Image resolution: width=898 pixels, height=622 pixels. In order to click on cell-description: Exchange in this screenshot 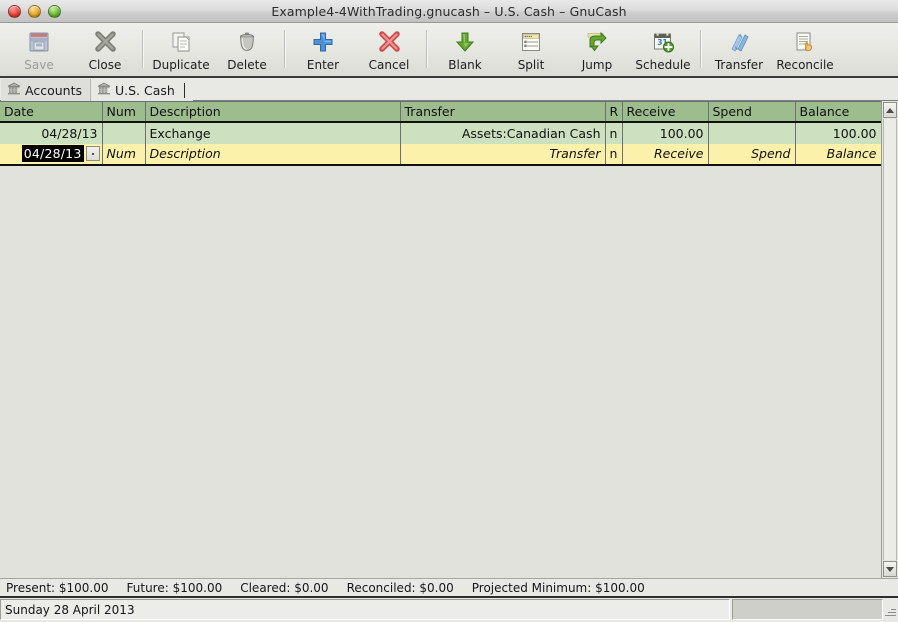, I will do `click(273, 132)`.